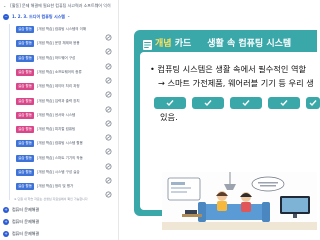  Describe the element at coordinates (51, 199) in the screenshot. I see `sidebar-footer-note: ※ 단원 내 학습 자료는 선생님 자료실에서 확인 가능합니다` at that location.